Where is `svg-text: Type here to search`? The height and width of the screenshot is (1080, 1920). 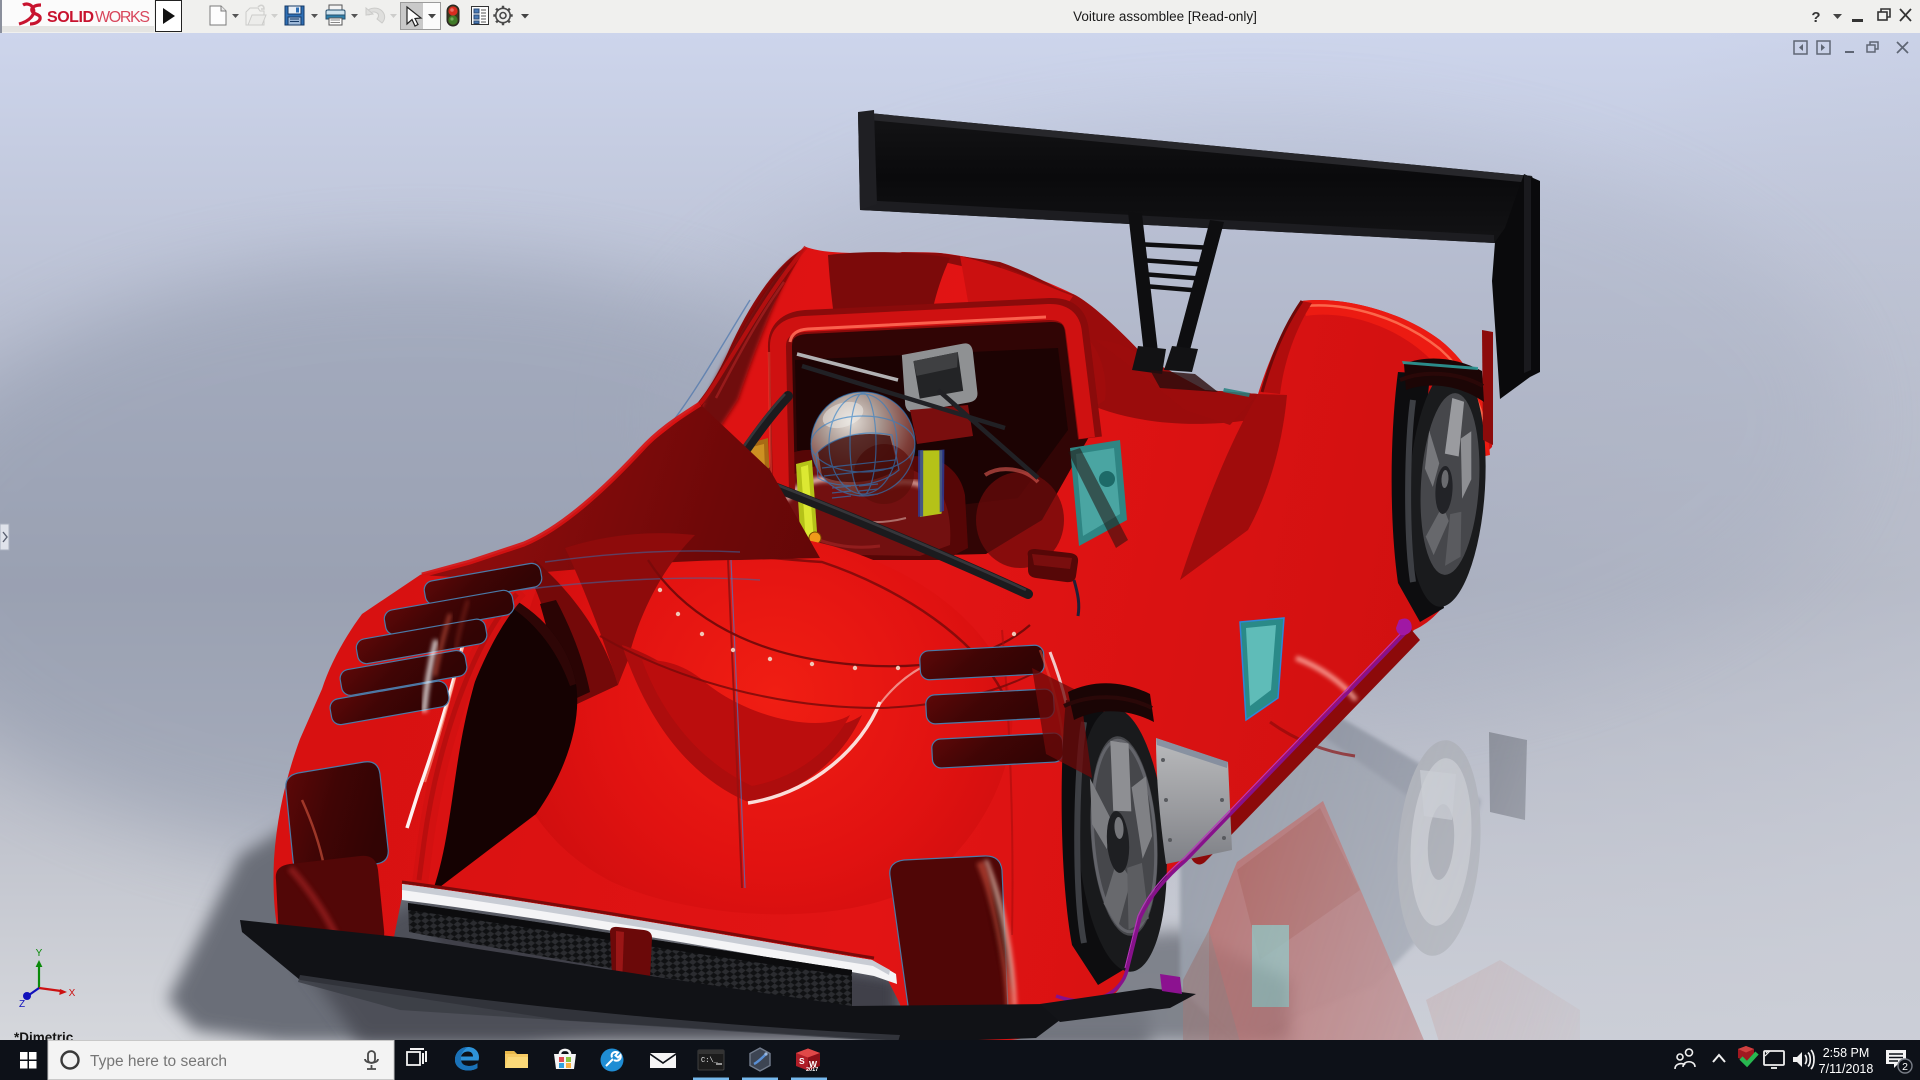 svg-text: Type here to search is located at coordinates (158, 1061).